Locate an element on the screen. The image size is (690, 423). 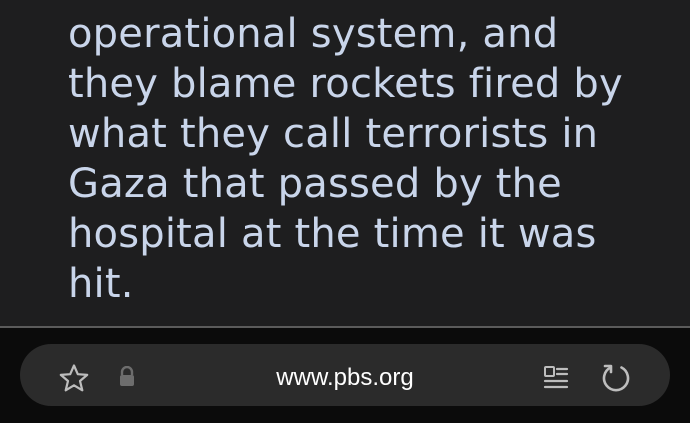
article-line: hospital at the time it was is located at coordinates (332, 234).